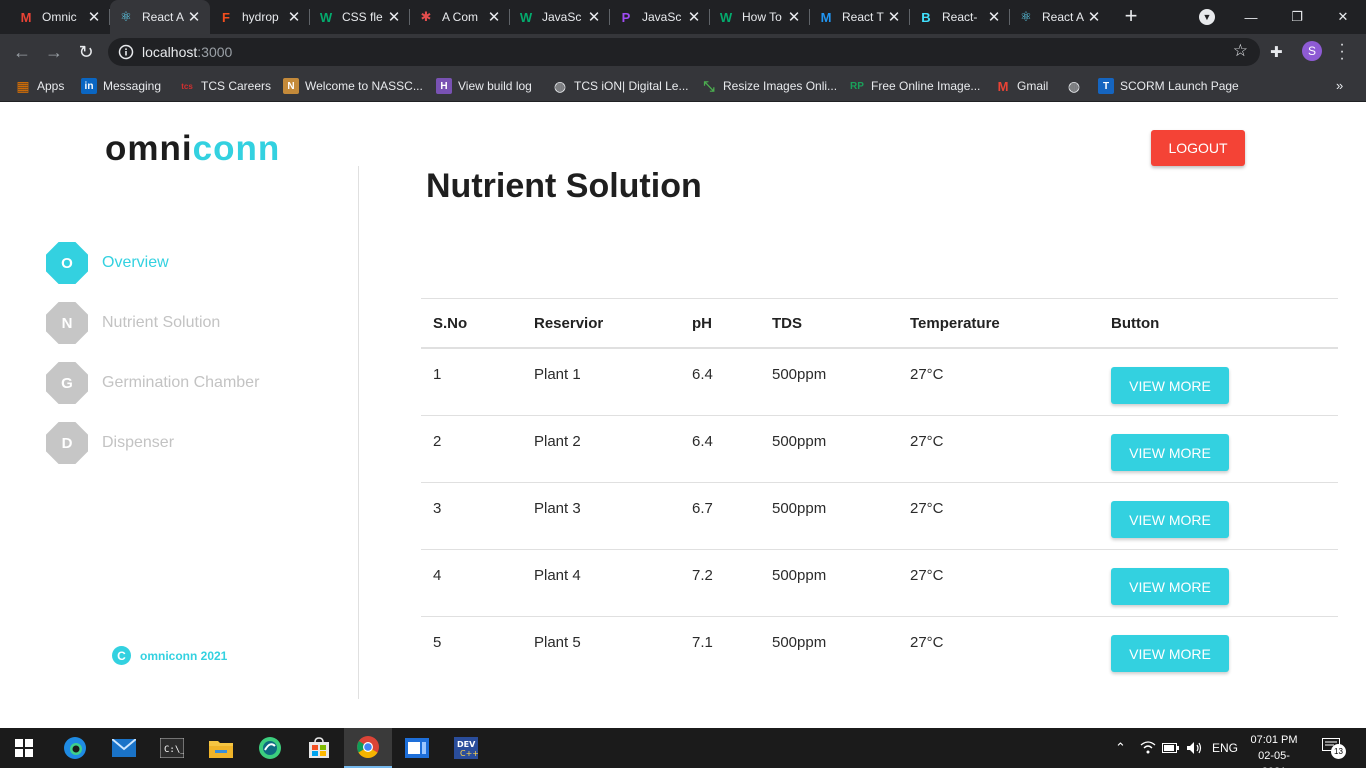  What do you see at coordinates (1297, 17) in the screenshot?
I see `restore-icon: ❐` at bounding box center [1297, 17].